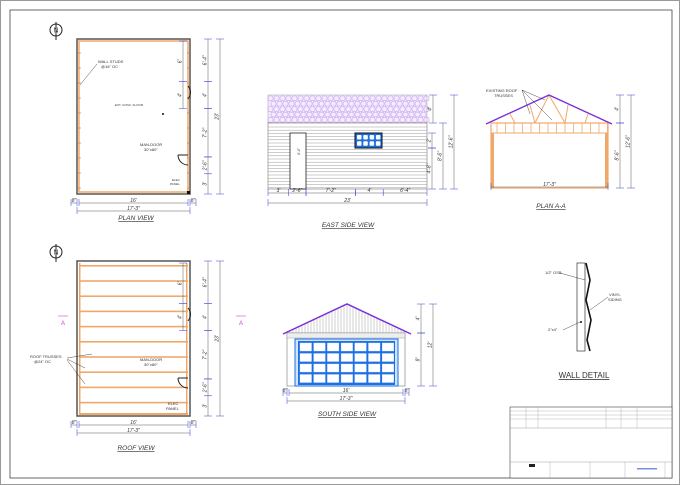 This screenshot has width=680, height=485. What do you see at coordinates (348, 225) in the screenshot?
I see `svg-text: EAST SIDE VIEW` at bounding box center [348, 225].